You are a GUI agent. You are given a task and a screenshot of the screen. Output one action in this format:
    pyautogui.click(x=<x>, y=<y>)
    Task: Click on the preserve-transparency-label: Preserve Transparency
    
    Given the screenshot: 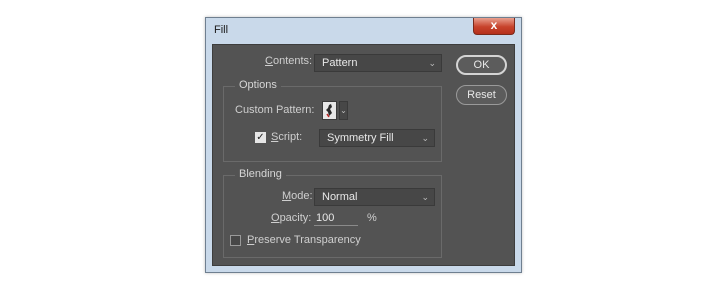 What is the action you would take?
    pyautogui.click(x=304, y=240)
    